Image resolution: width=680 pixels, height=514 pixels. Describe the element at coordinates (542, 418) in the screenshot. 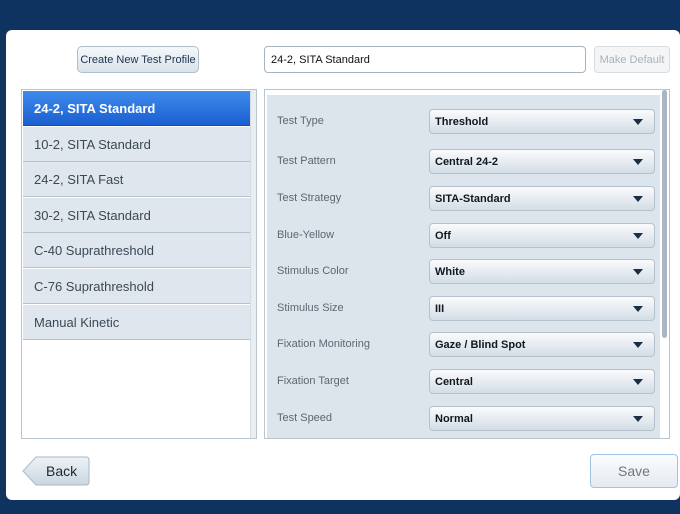

I see `test-speed-dropdown: Normal` at that location.